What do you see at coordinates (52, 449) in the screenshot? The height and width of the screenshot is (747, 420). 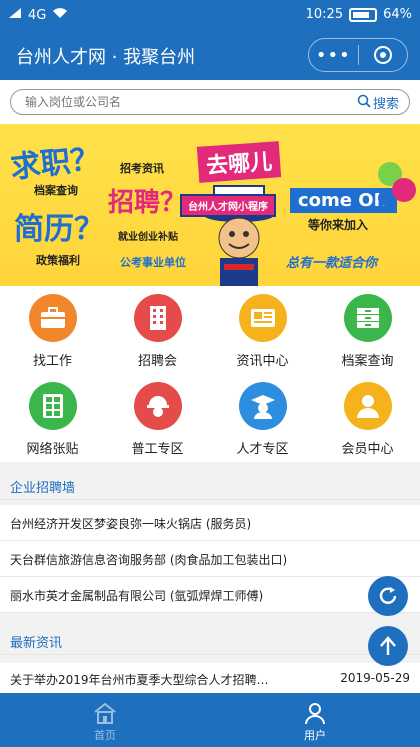 I see `grid-item-label: 网络张贴` at bounding box center [52, 449].